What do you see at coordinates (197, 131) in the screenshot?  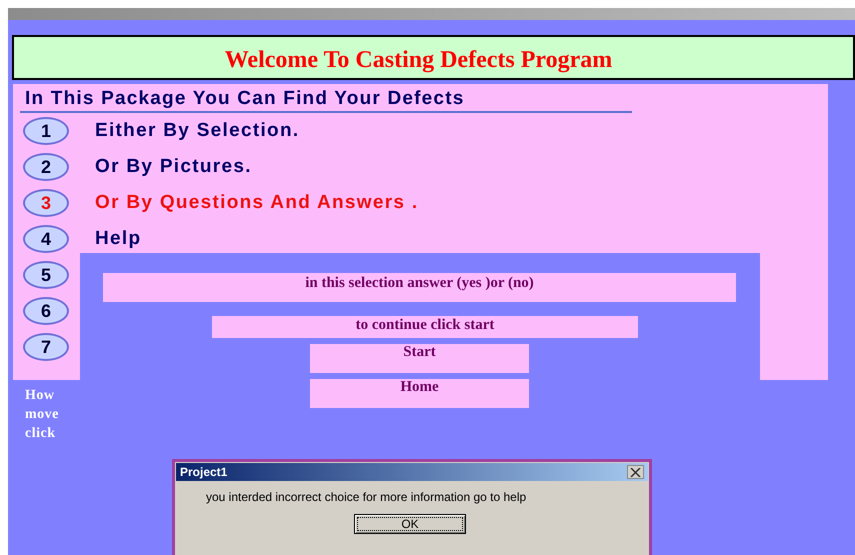 I see `menu-option: Either By Selection.` at bounding box center [197, 131].